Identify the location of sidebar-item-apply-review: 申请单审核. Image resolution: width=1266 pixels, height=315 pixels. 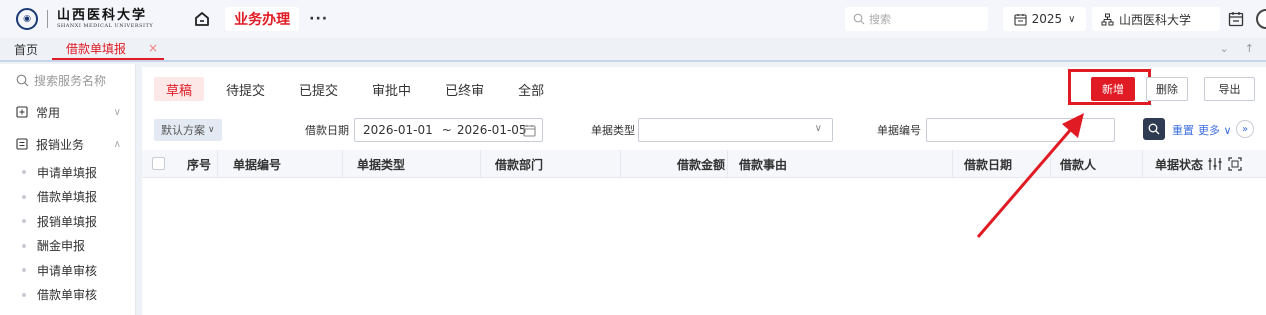
(67, 270).